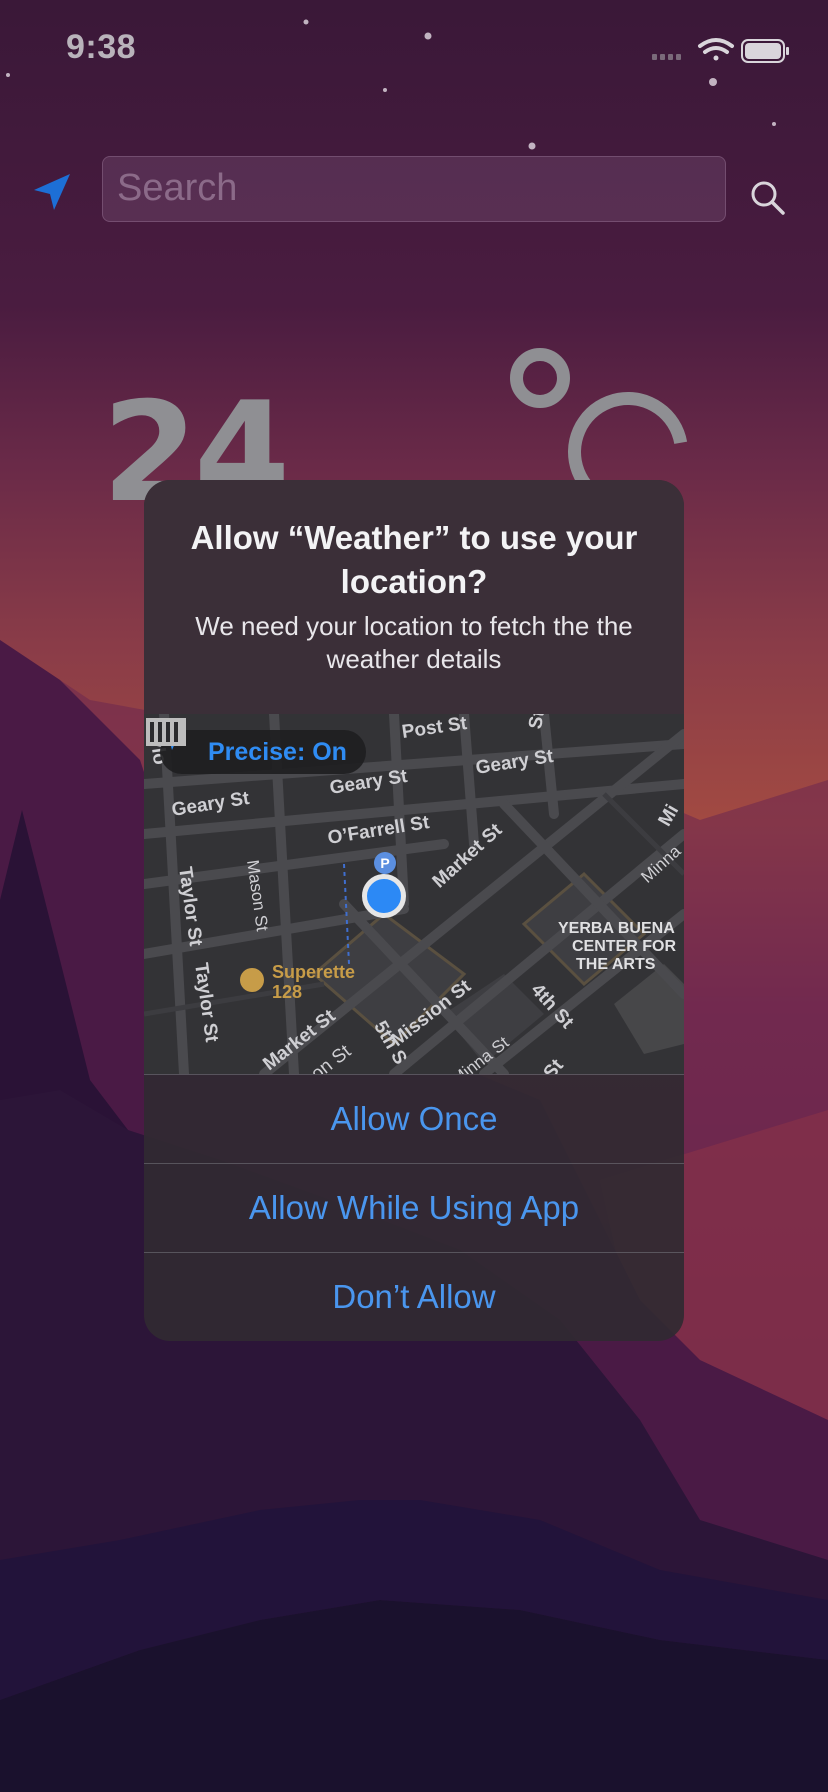 This screenshot has height=1792, width=828. I want to click on alert-title: Allow “Weather” to use your location?, so click(414, 559).